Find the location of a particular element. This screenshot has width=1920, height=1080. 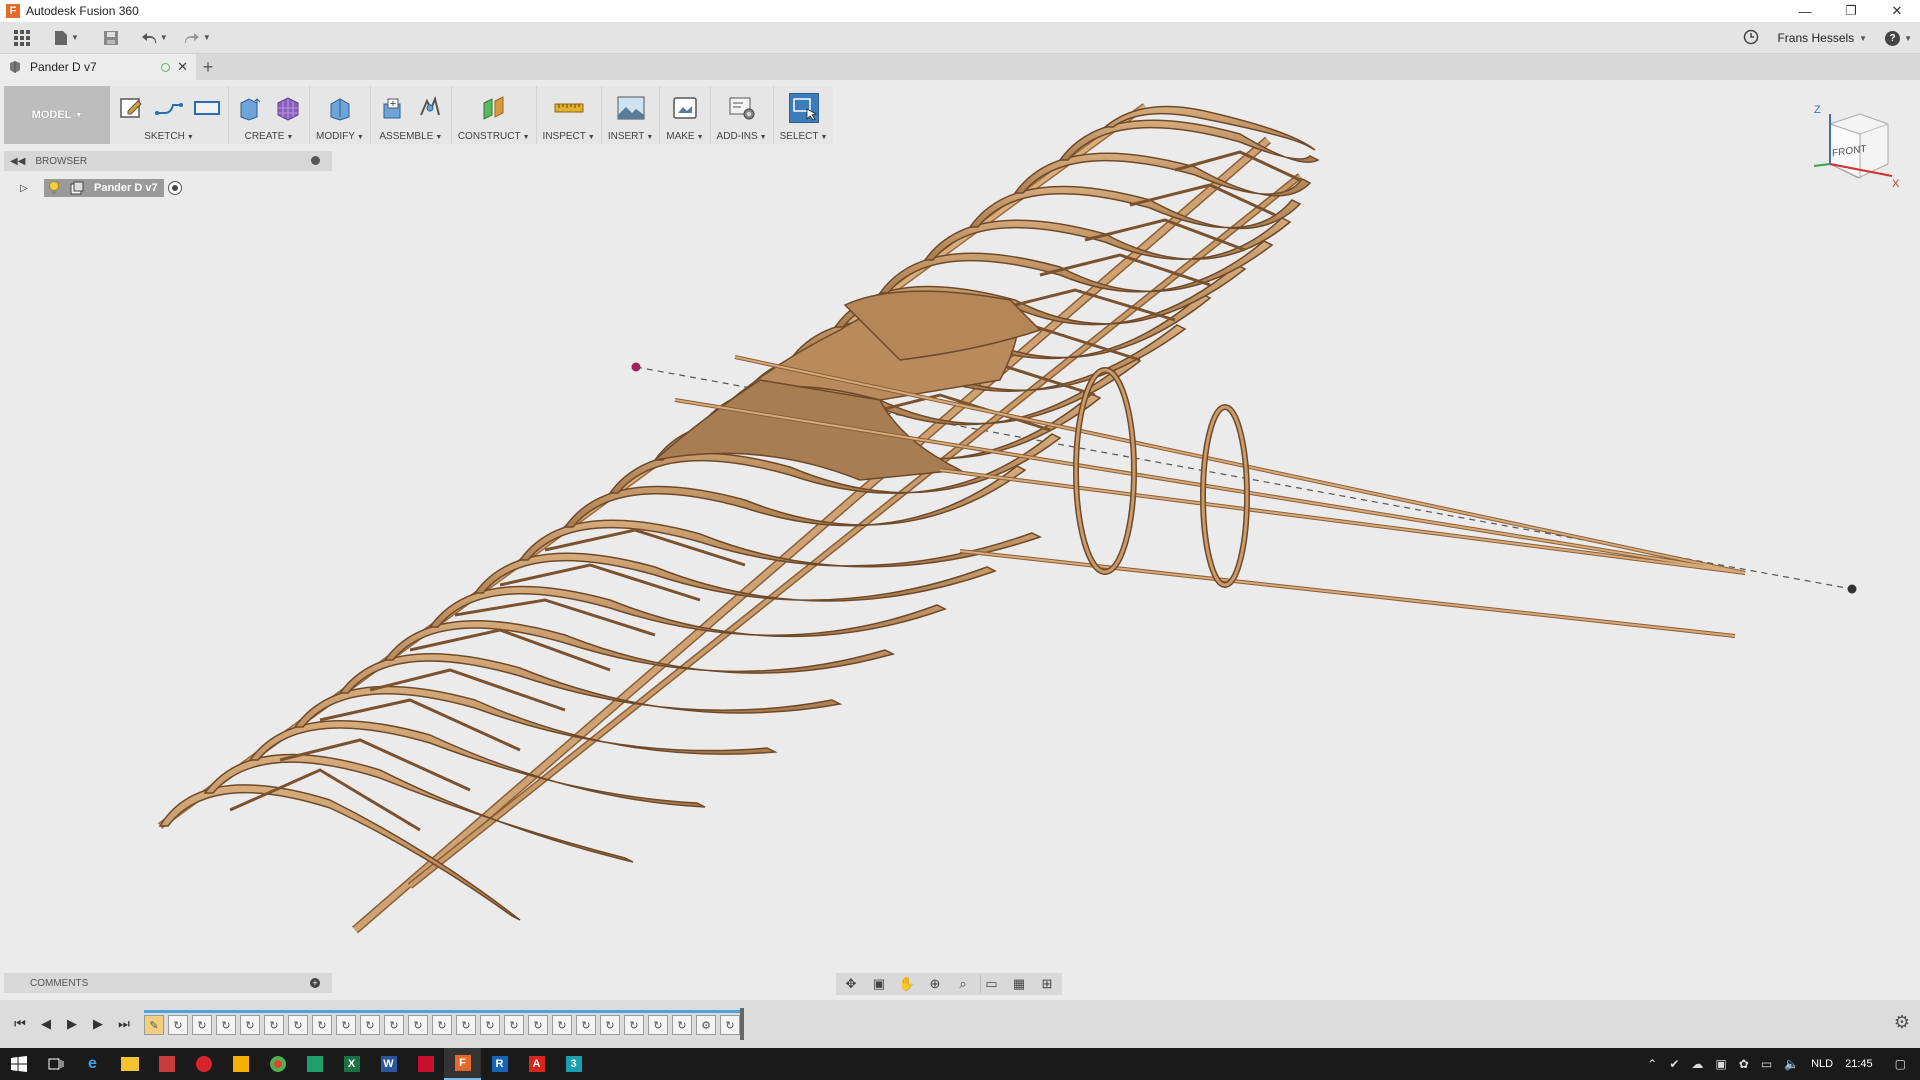

insert-image-icon is located at coordinates (631, 108).